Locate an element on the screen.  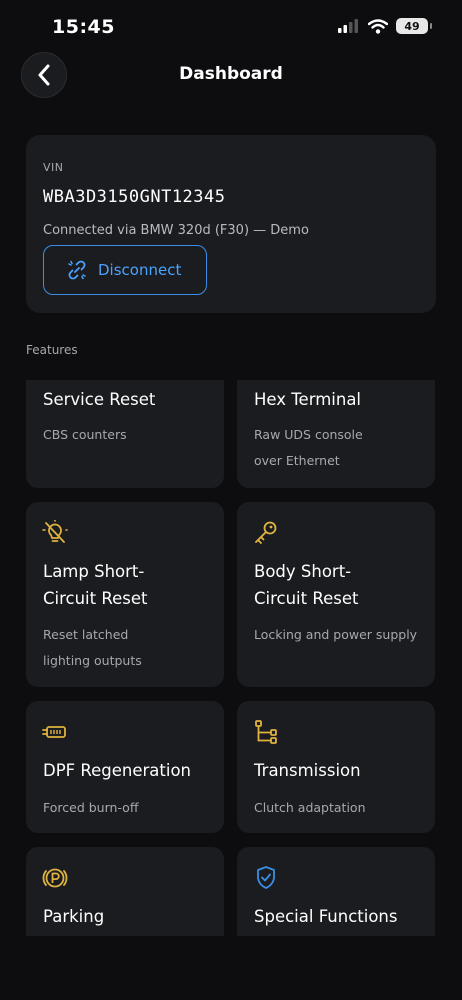
feature-card-dpf-regeneration: DPF Regeneration Forced burn-off is located at coordinates (125, 767).